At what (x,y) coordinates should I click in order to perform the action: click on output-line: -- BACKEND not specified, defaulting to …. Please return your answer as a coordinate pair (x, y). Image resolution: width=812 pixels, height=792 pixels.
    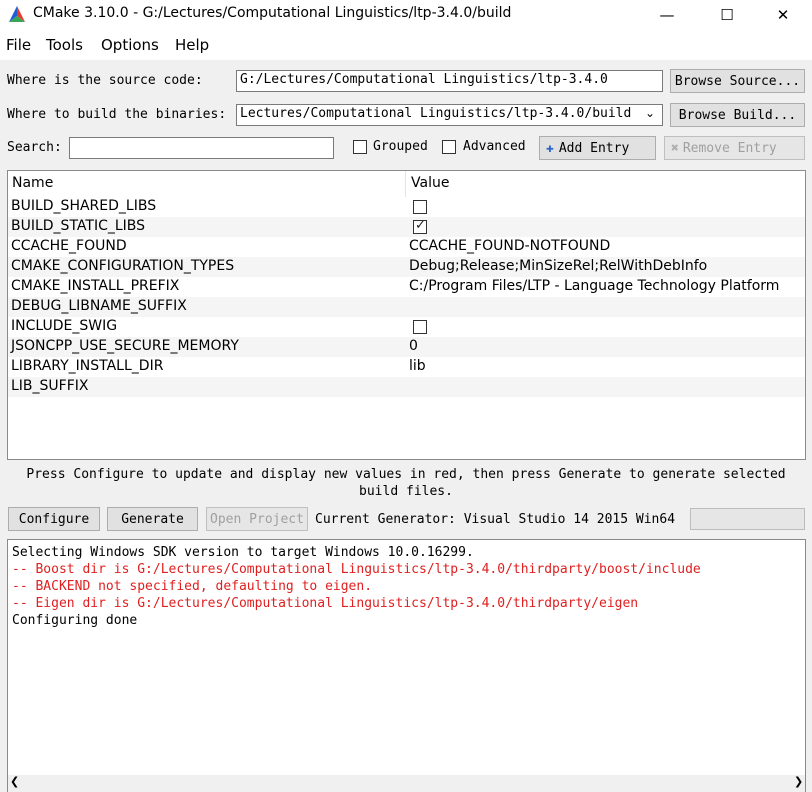
    Looking at the image, I should click on (192, 586).